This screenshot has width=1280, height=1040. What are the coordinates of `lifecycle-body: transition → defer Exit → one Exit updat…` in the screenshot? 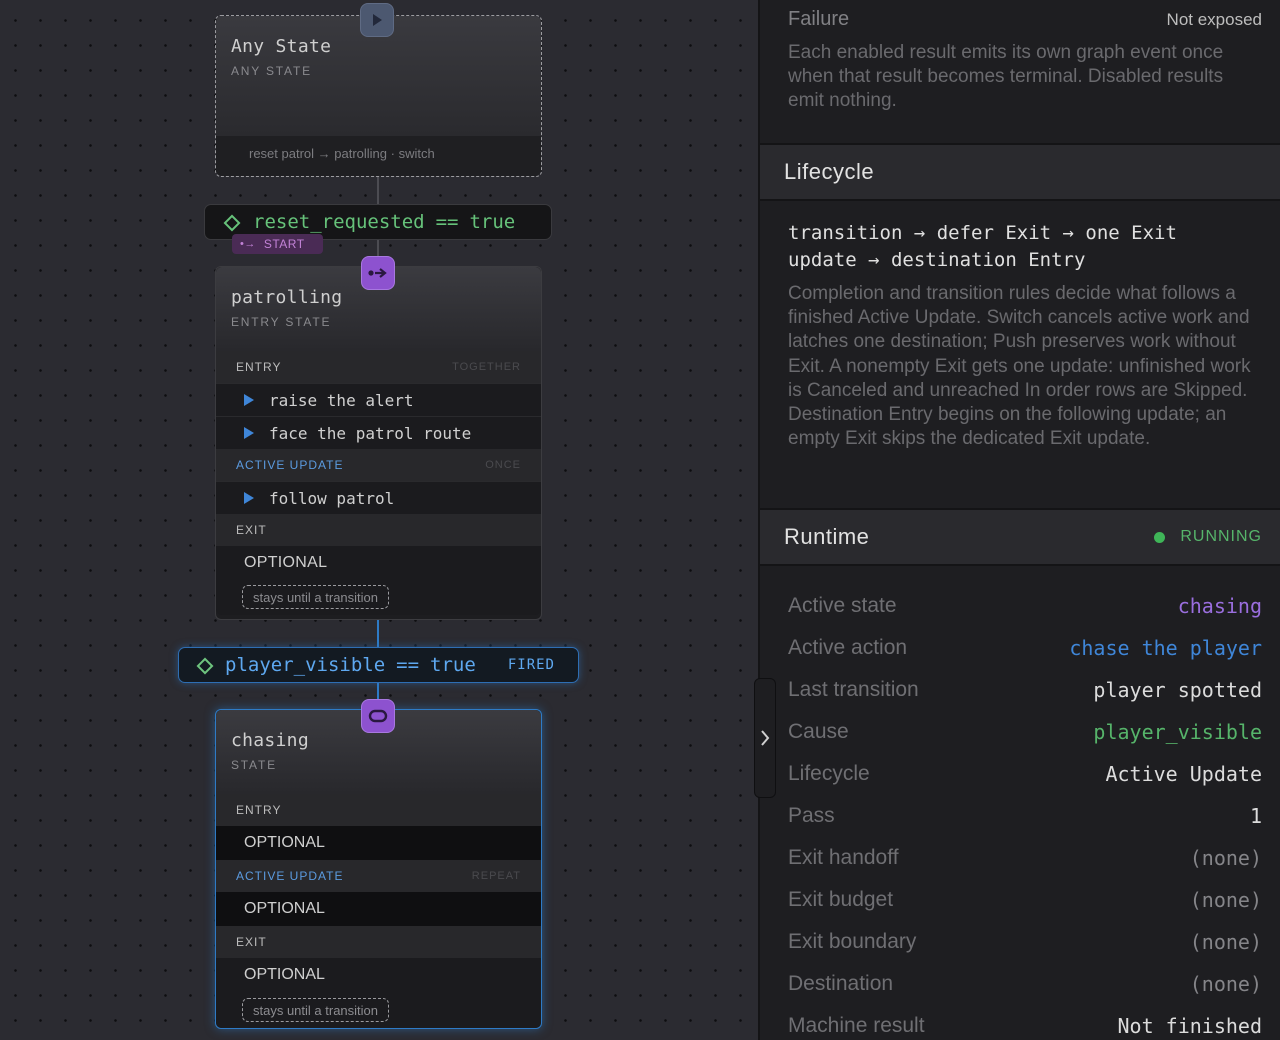 It's located at (1026, 335).